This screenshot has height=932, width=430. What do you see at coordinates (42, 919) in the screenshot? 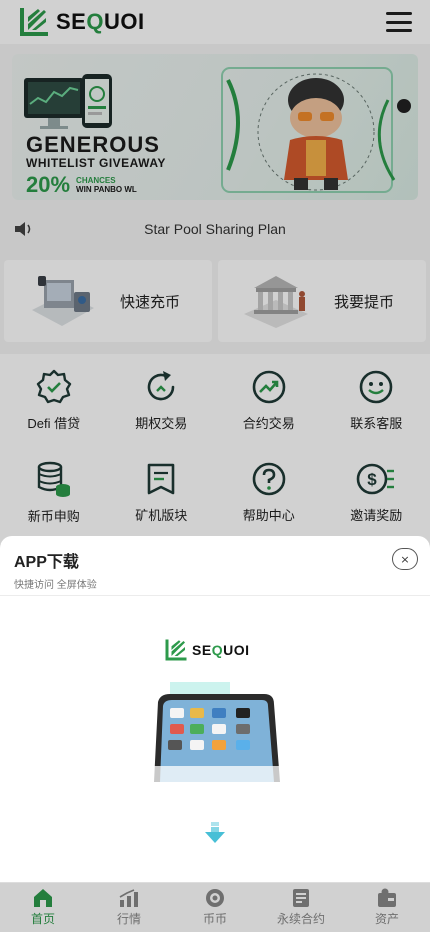
I see `tab-label-home: 首页` at bounding box center [42, 919].